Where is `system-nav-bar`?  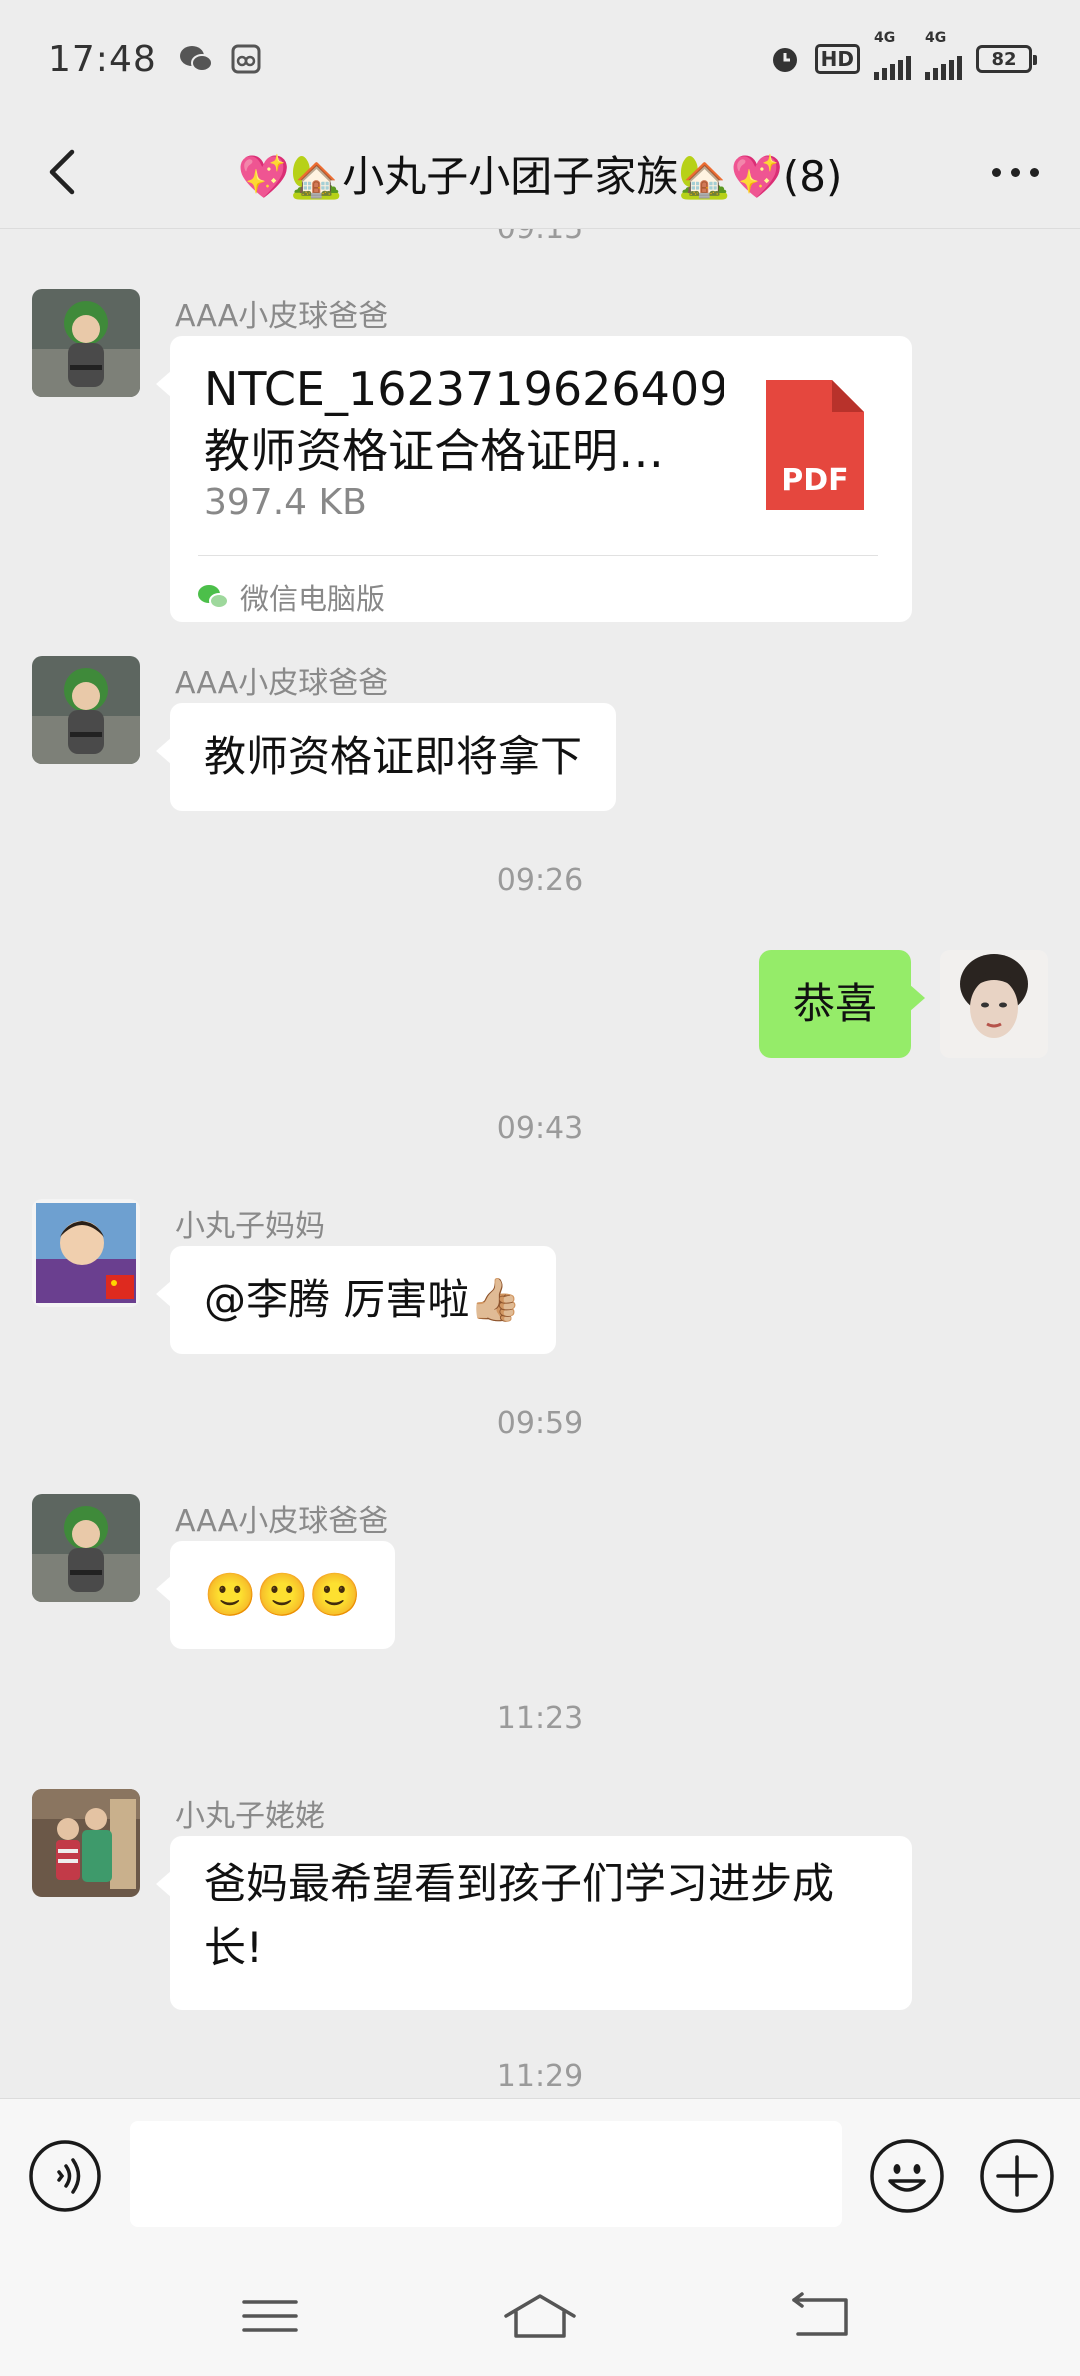 system-nav-bar is located at coordinates (540, 2313).